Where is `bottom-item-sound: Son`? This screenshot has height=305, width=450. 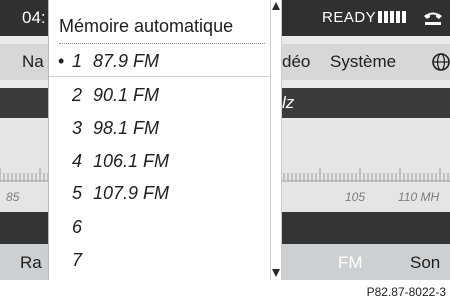 bottom-item-sound: Son is located at coordinates (425, 263).